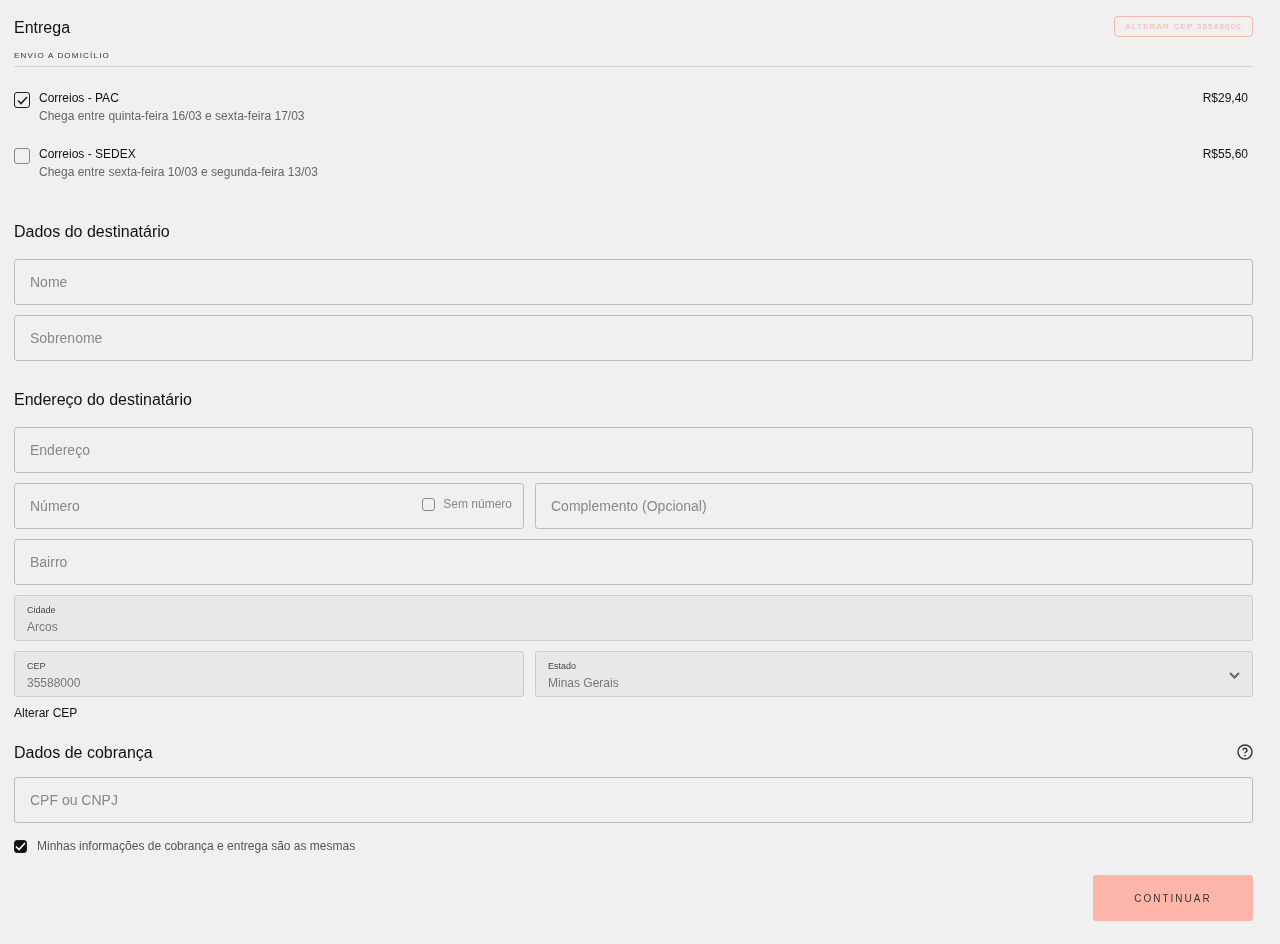 The height and width of the screenshot is (944, 1280). I want to click on select-field: Estado Minas Gerais, so click(894, 674).